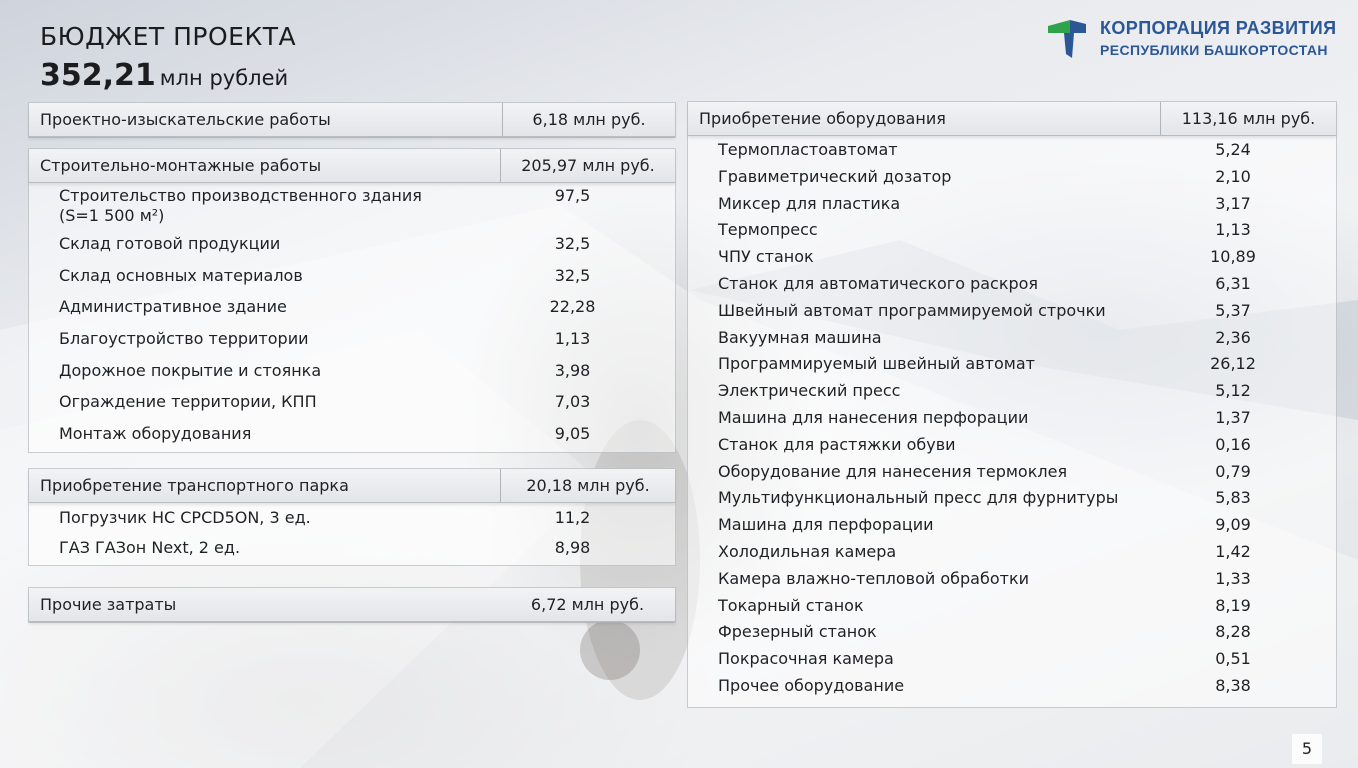 The height and width of the screenshot is (768, 1358). What do you see at coordinates (893, 471) in the screenshot?
I see `item-label: Оборудование для нанесения термоклея` at bounding box center [893, 471].